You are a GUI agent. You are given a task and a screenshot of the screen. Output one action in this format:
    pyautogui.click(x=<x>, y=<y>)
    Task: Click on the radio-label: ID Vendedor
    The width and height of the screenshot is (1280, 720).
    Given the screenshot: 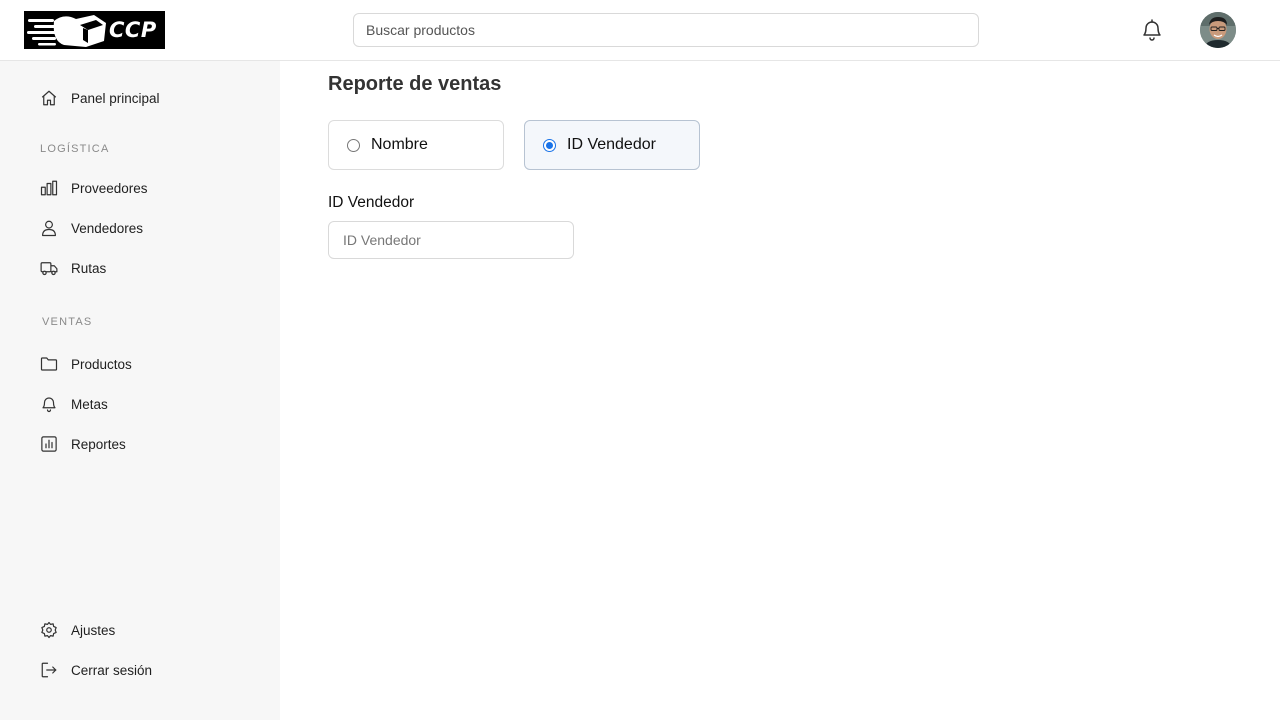 What is the action you would take?
    pyautogui.click(x=611, y=144)
    